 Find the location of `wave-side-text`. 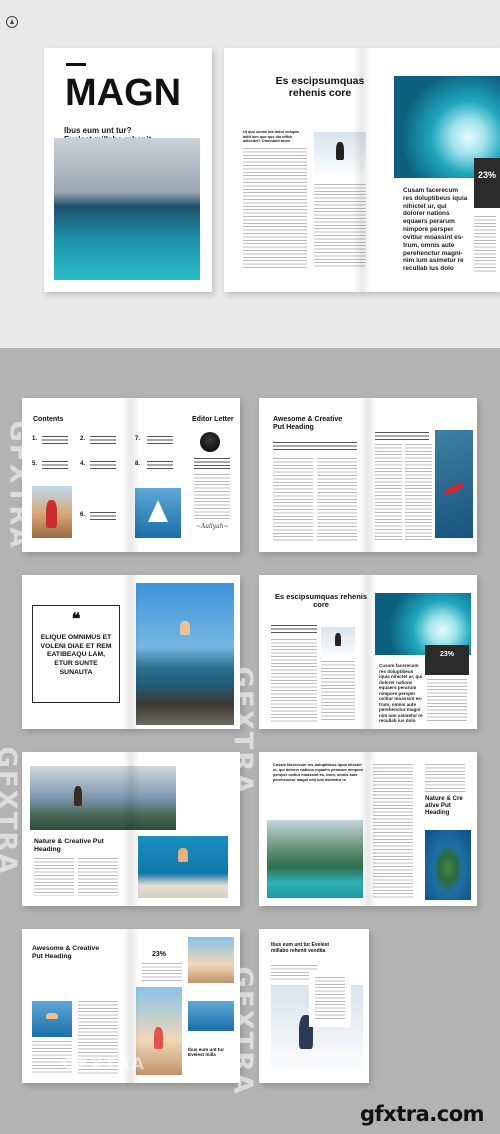

wave-side-text is located at coordinates (447, 701).